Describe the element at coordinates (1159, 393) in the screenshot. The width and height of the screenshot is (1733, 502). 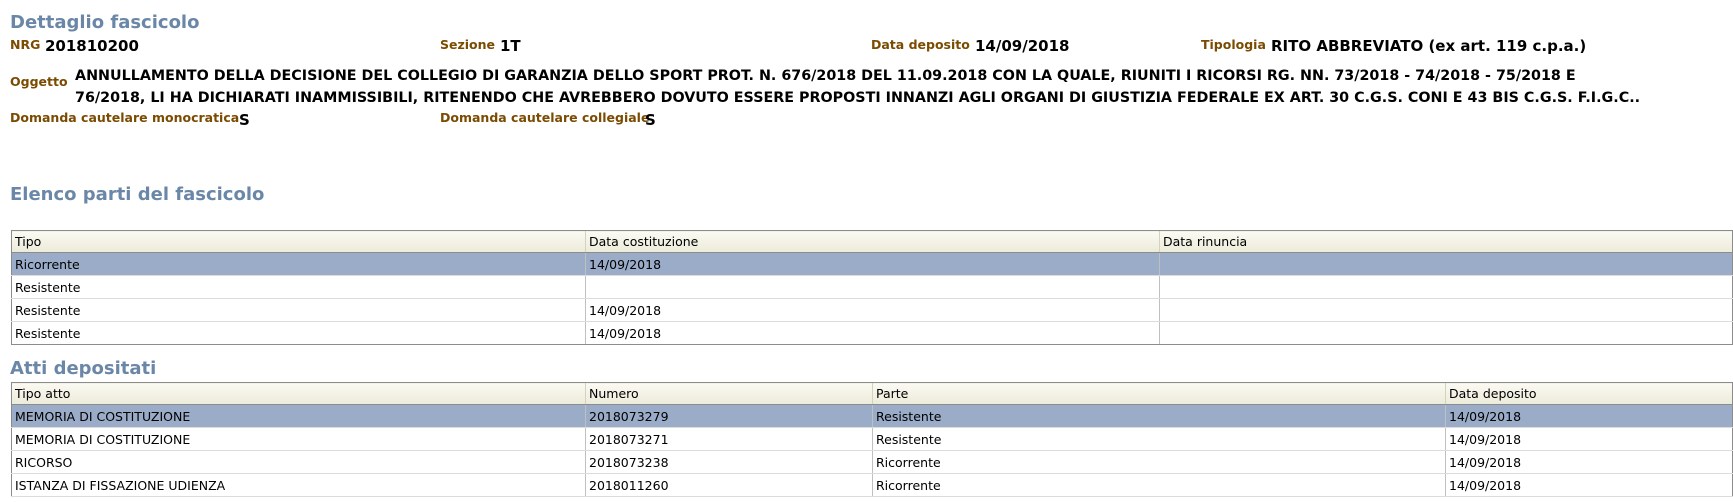
I see `atti-col-parte: Parte` at that location.